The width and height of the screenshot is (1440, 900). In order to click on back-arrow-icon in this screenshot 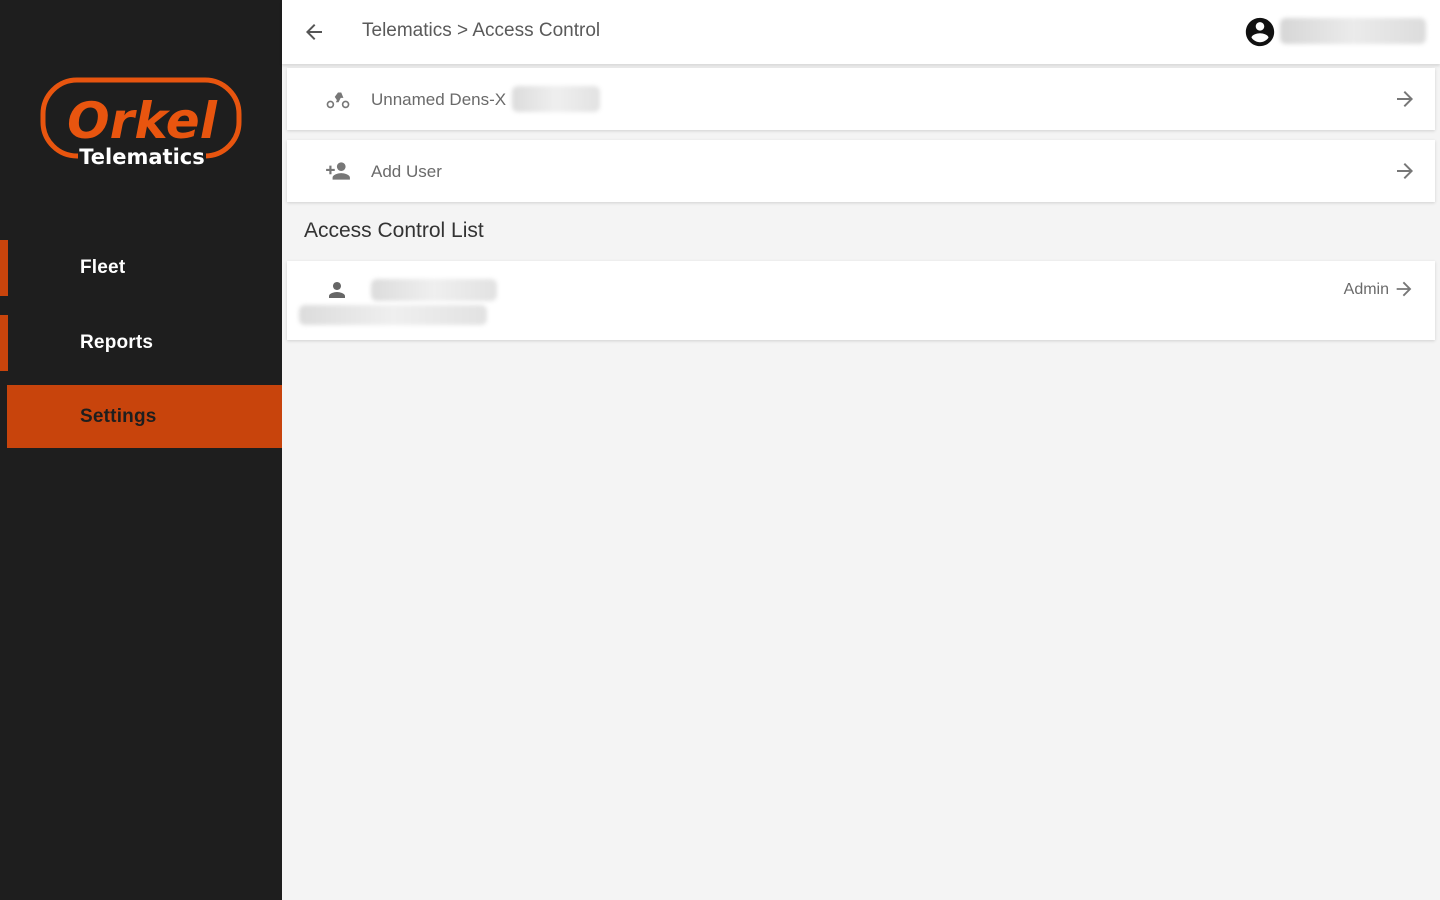, I will do `click(314, 32)`.